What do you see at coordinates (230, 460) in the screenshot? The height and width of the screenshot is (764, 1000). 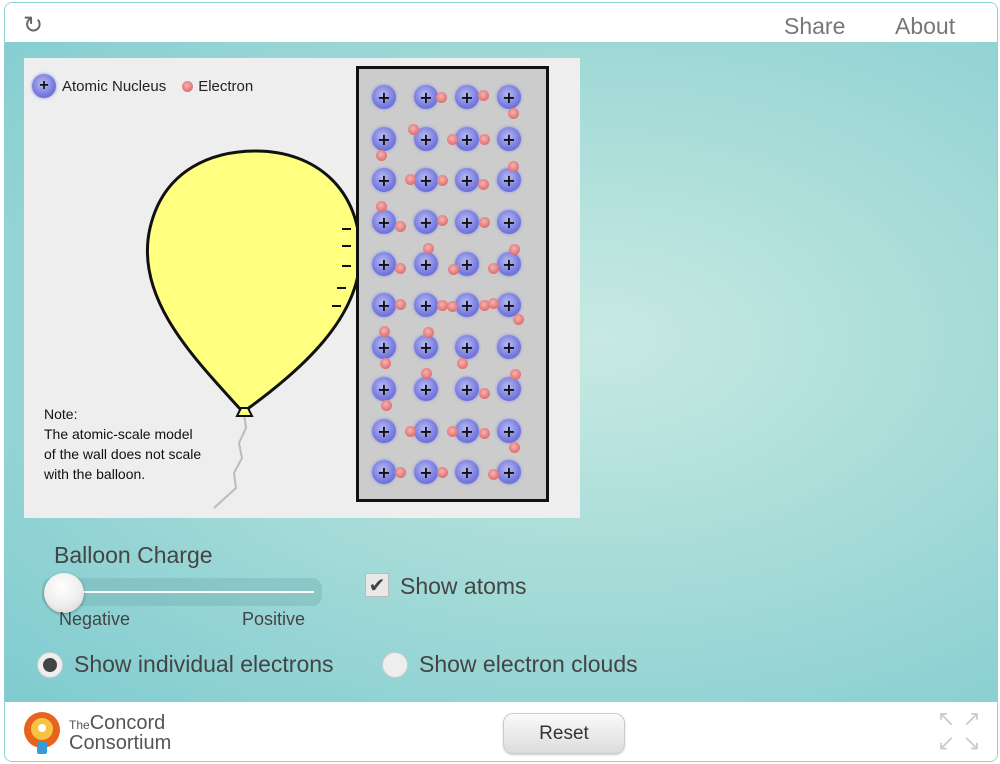 I see `balloon-string` at bounding box center [230, 460].